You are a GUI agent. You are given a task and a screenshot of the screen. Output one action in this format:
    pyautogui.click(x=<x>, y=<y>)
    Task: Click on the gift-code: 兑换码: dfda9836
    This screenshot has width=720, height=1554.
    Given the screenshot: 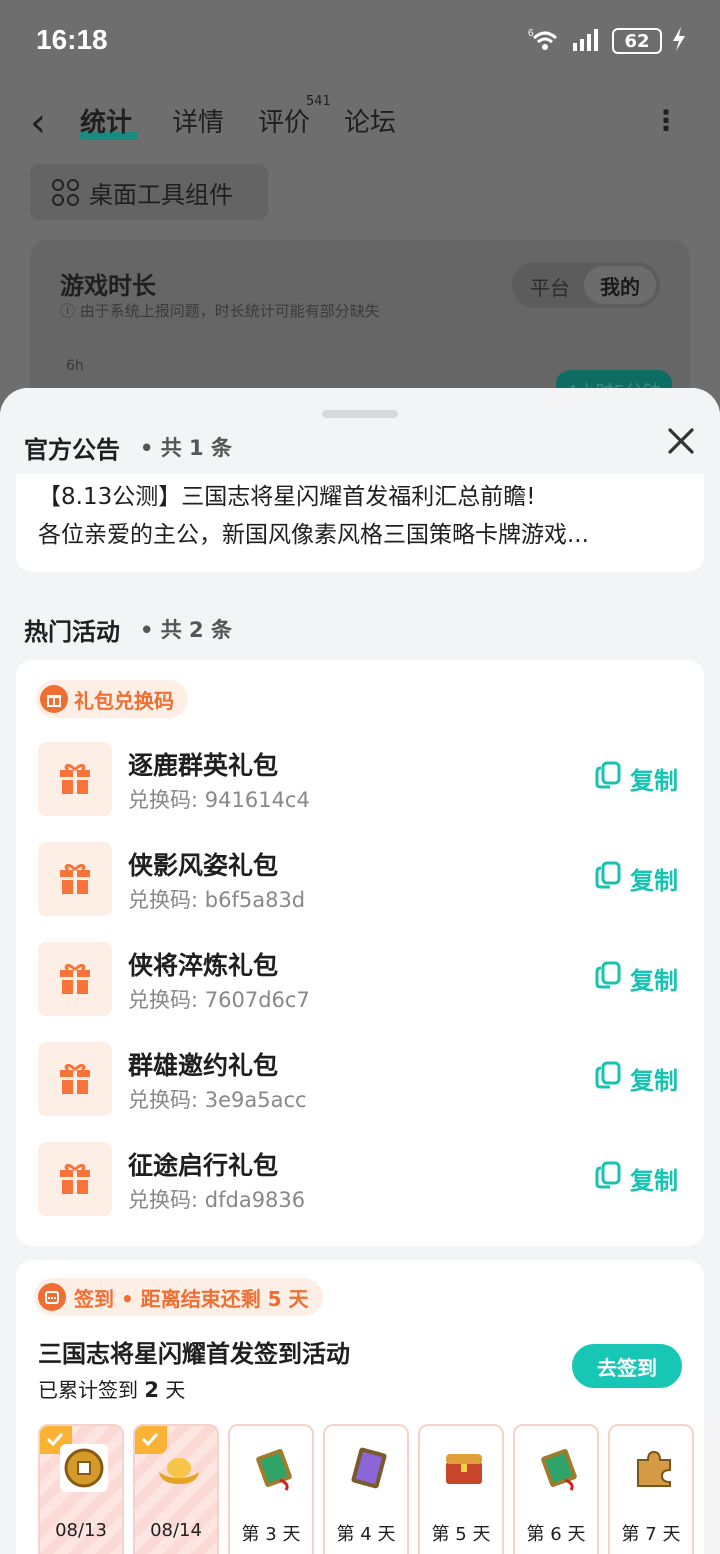 What is the action you would take?
    pyautogui.click(x=217, y=1200)
    